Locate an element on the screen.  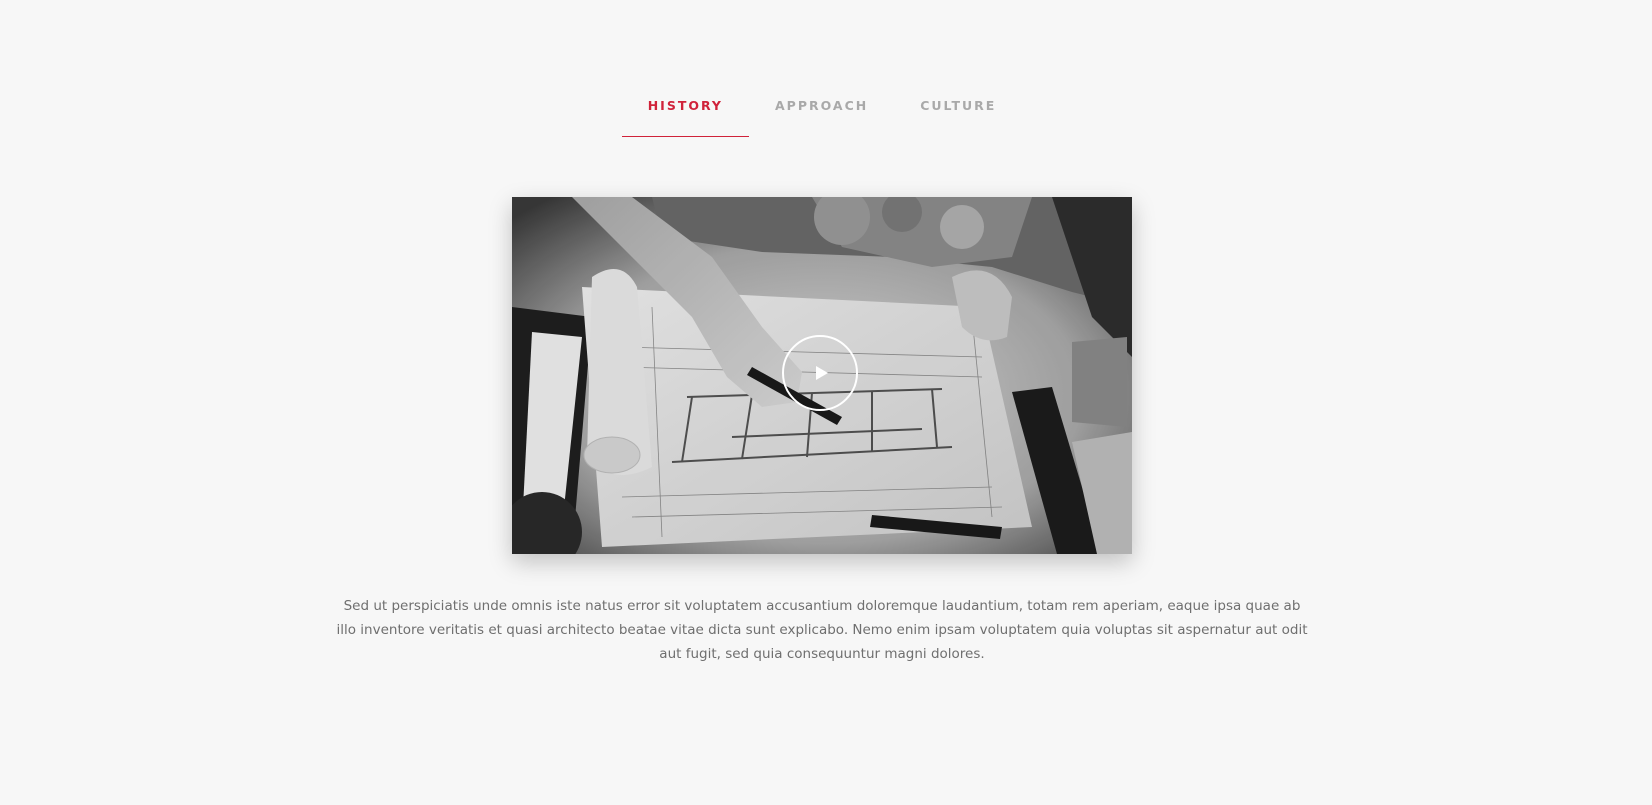
play-button is located at coordinates (820, 373).